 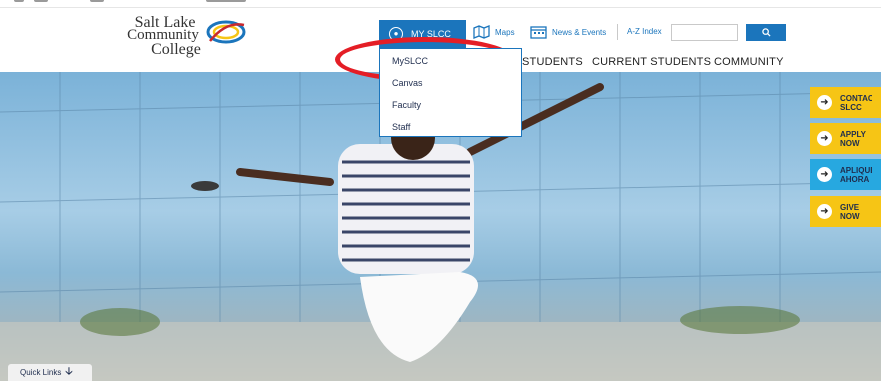 What do you see at coordinates (538, 32) in the screenshot?
I see `calendar-icon` at bounding box center [538, 32].